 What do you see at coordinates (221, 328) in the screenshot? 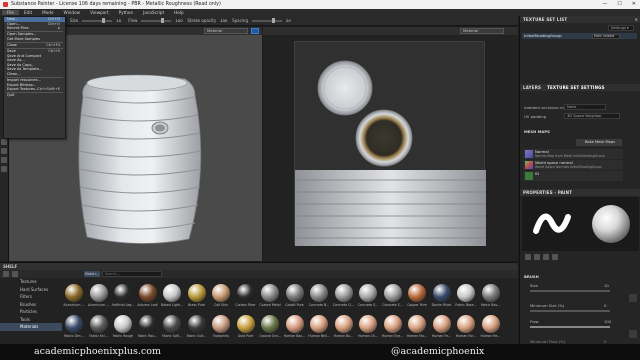
I see `material-thumbnail: Footprints` at bounding box center [221, 328].